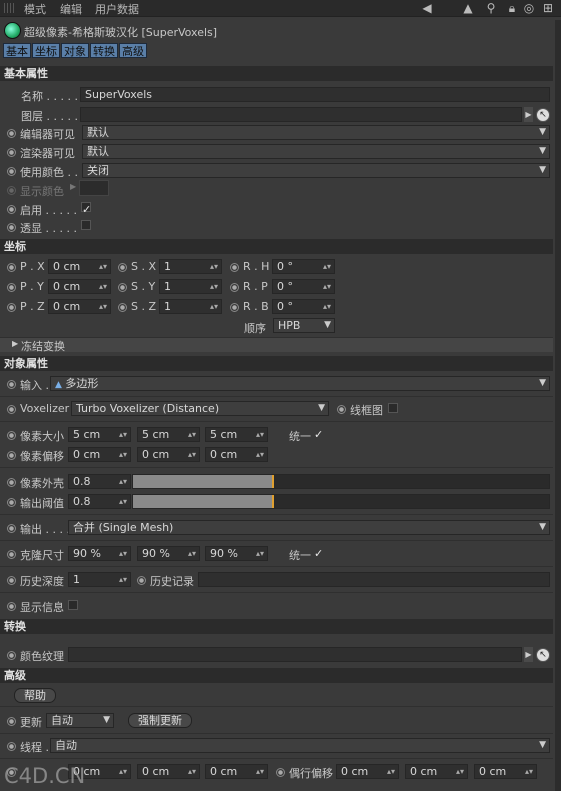 The height and width of the screenshot is (791, 561). What do you see at coordinates (168, 553) in the screenshot?
I see `clone-size-y-field: 90 % ▴▾` at bounding box center [168, 553].